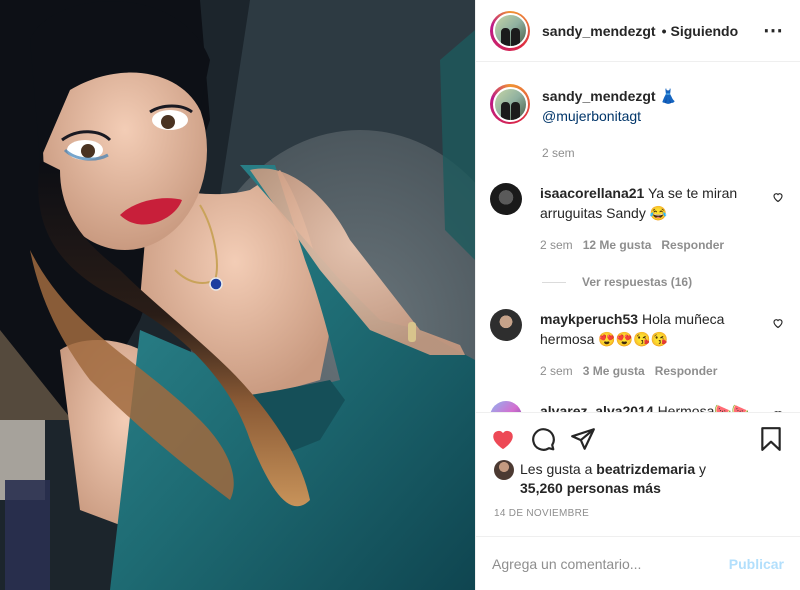  Describe the element at coordinates (668, 96) in the screenshot. I see `caption-emoji: 👗` at that location.